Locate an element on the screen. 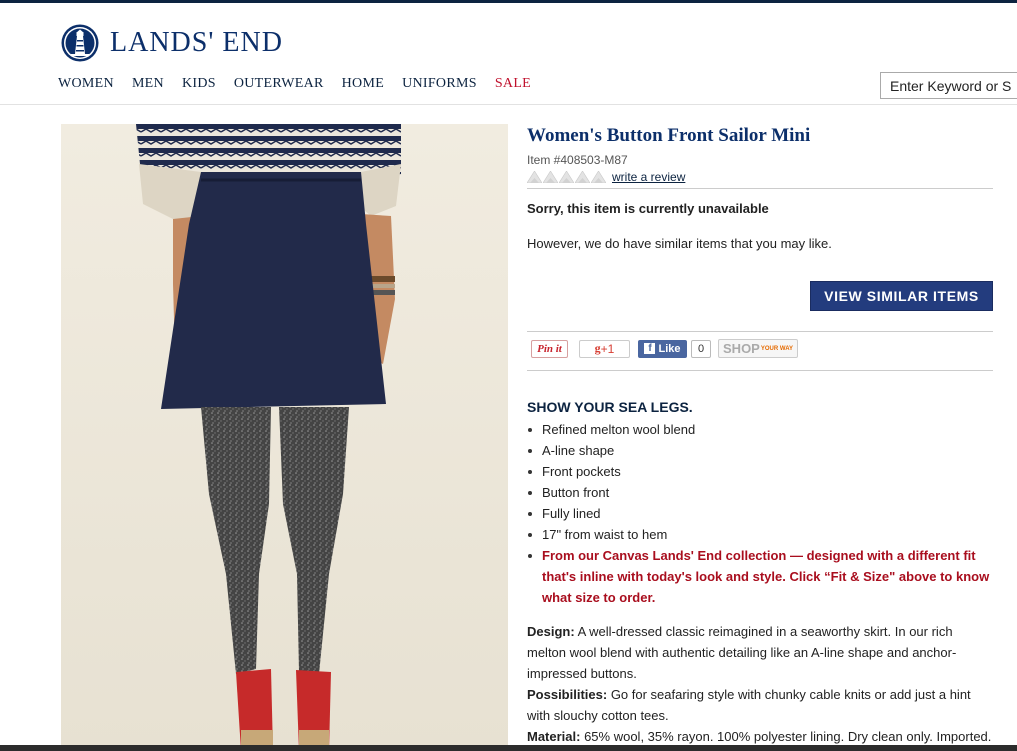  item-number: Item #408503-M87 is located at coordinates (577, 160).